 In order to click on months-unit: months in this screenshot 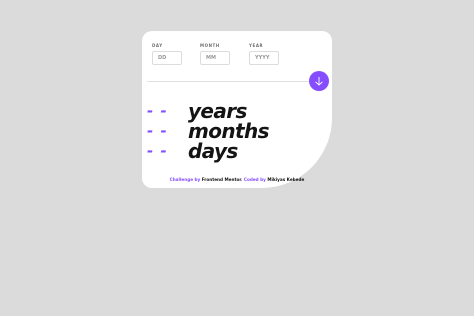, I will do `click(229, 131)`.